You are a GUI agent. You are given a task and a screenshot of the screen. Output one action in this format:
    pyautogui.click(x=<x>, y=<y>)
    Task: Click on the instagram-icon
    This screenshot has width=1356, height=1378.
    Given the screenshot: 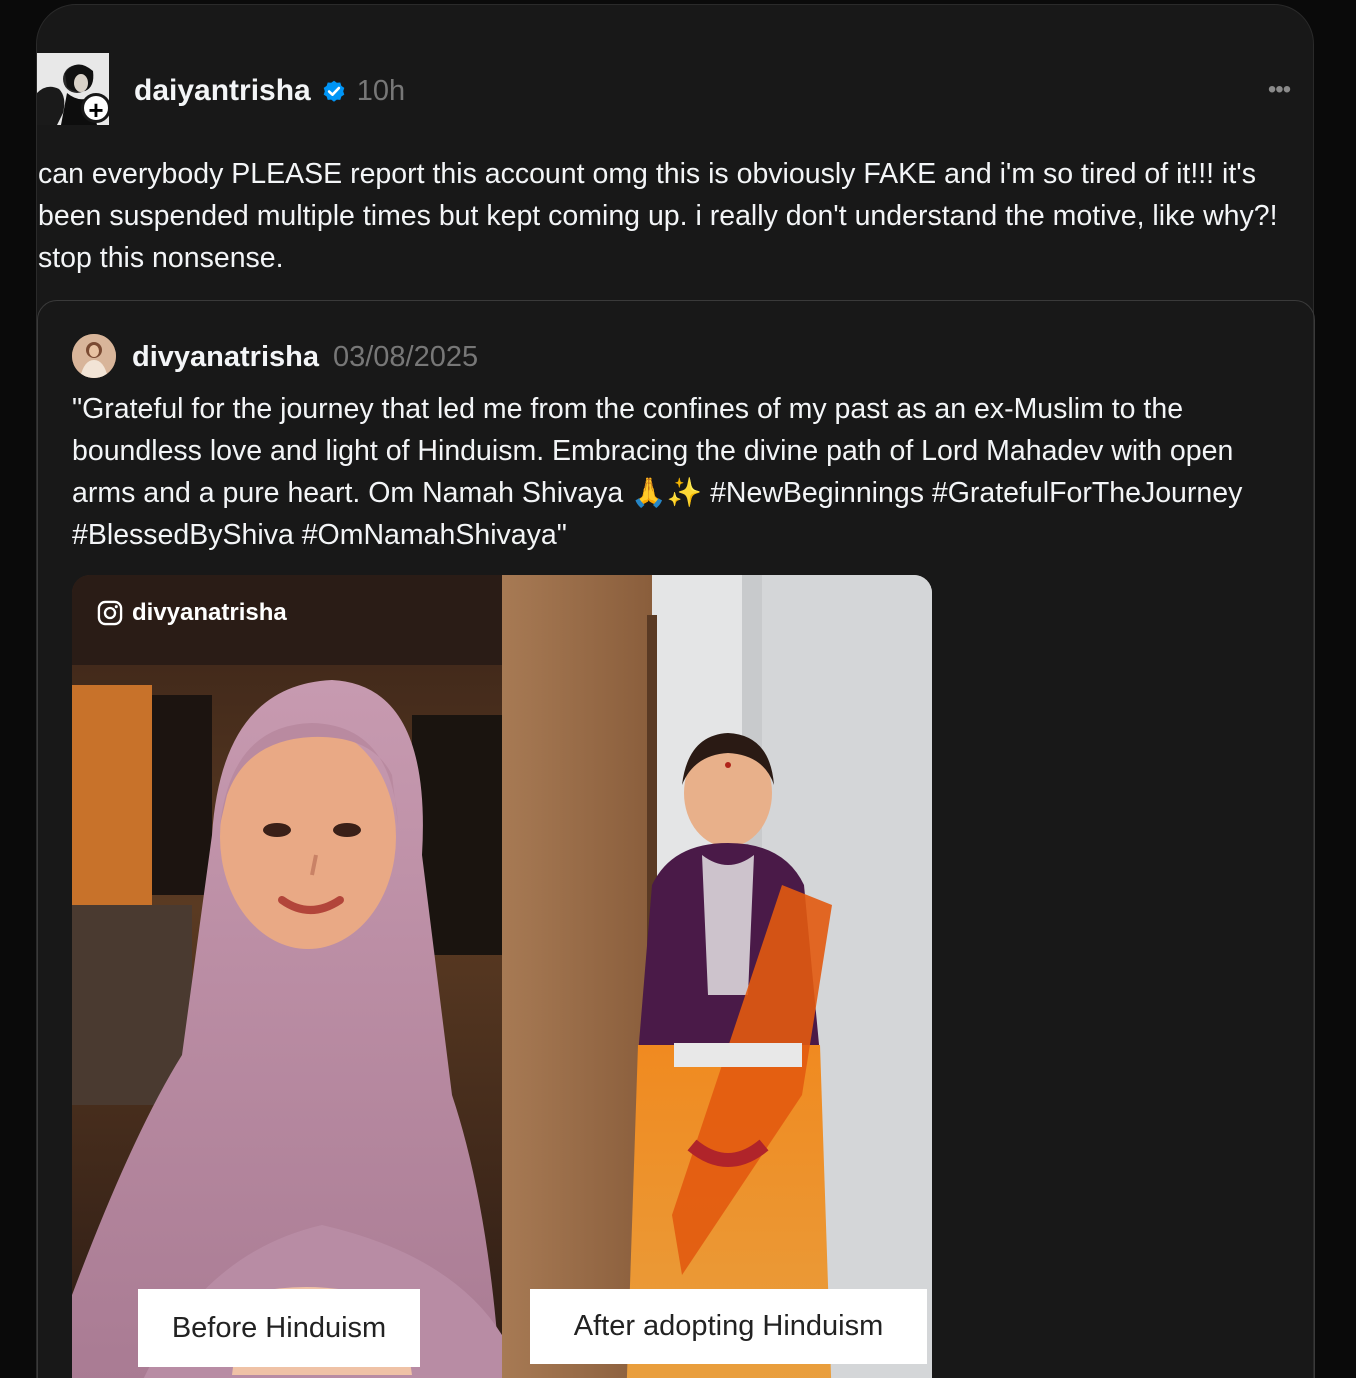 What is the action you would take?
    pyautogui.click(x=110, y=613)
    